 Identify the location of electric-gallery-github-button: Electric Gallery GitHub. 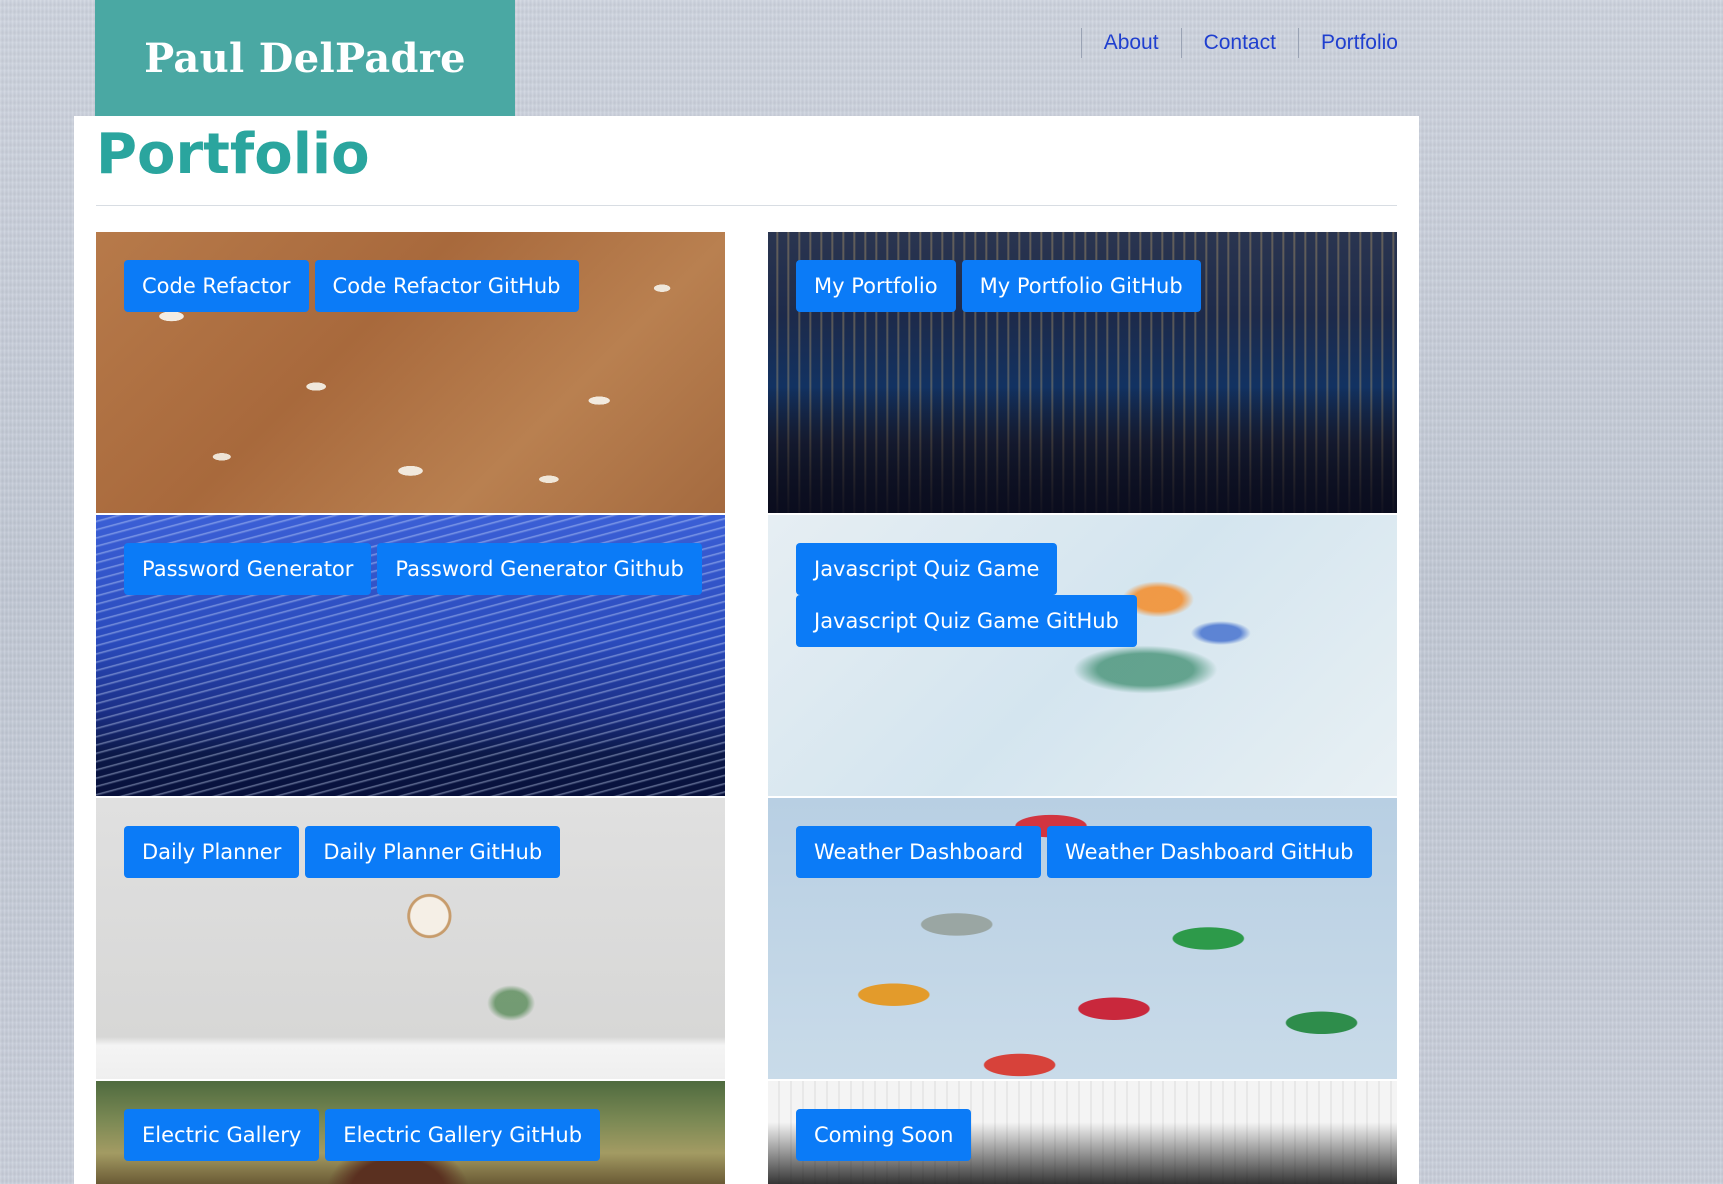
(463, 1135).